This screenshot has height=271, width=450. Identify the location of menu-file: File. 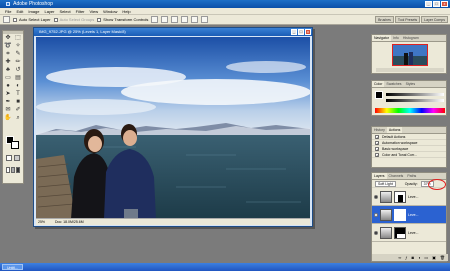
(8, 11).